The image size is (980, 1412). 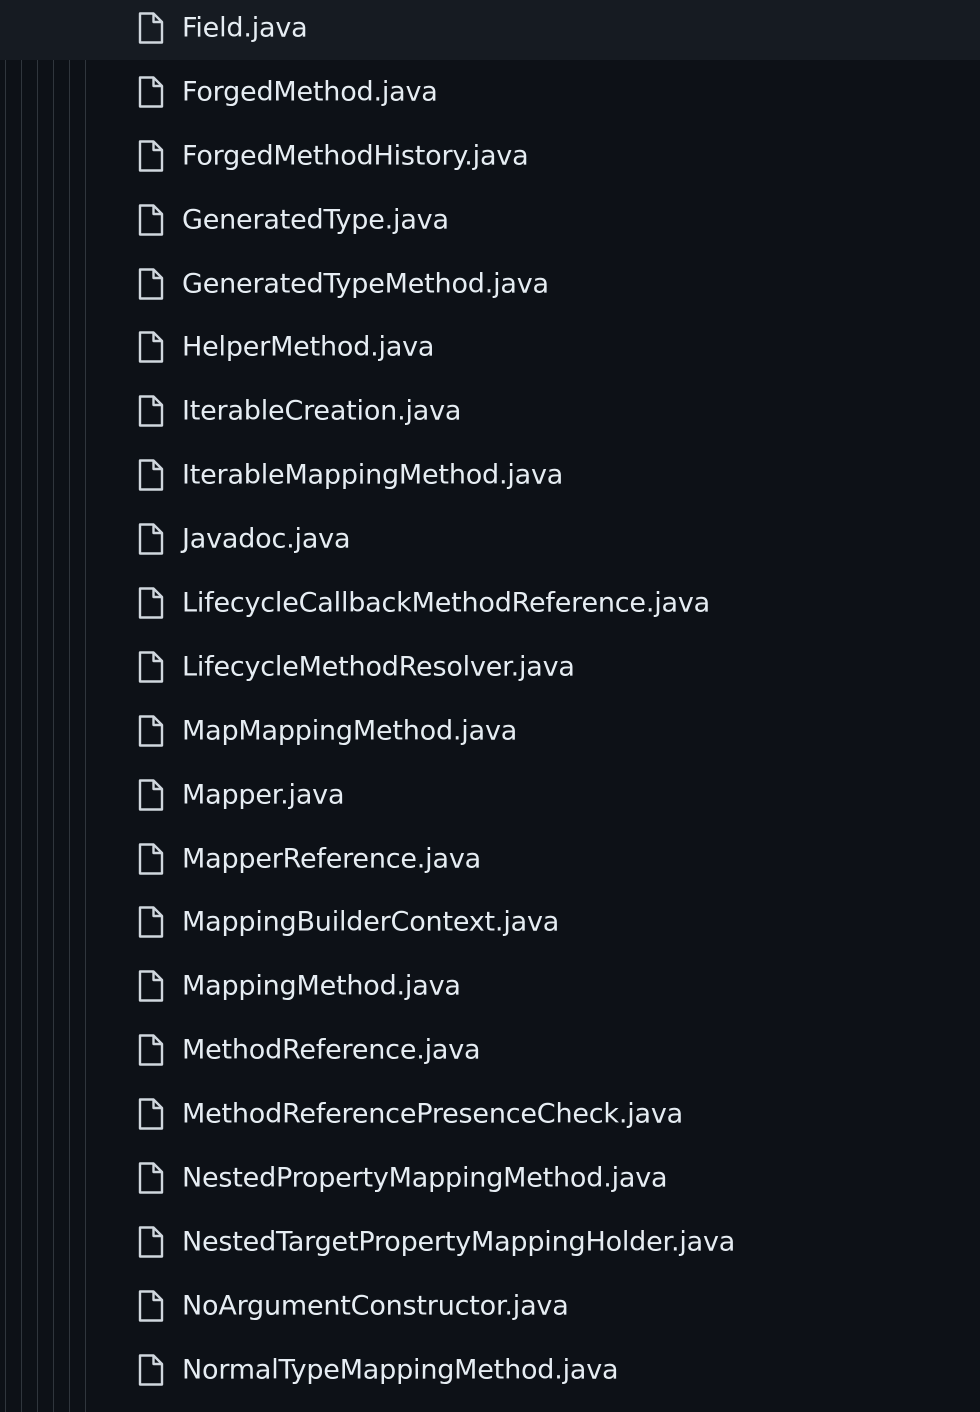 I want to click on file-tree-item: Field.java, so click(x=490, y=30).